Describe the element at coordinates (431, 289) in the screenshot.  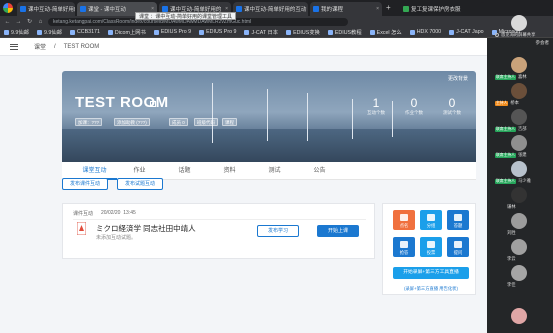
I see `screen-record-help-link: (录屏+第三方直播 用告化状)` at that location.